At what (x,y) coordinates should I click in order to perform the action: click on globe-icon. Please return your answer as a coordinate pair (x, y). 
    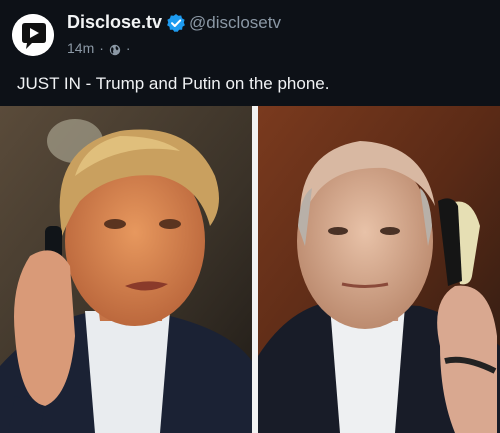
    Looking at the image, I should click on (115, 49).